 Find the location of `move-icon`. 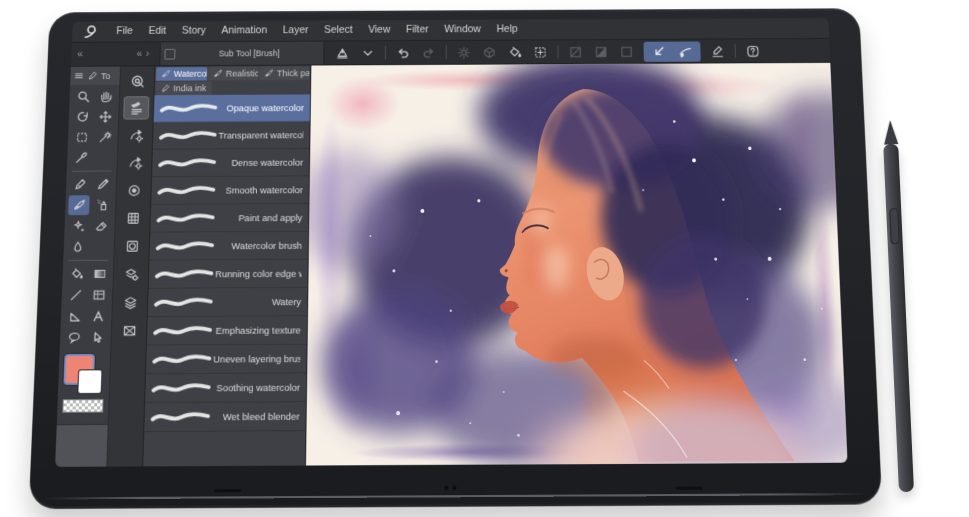

move-icon is located at coordinates (105, 117).